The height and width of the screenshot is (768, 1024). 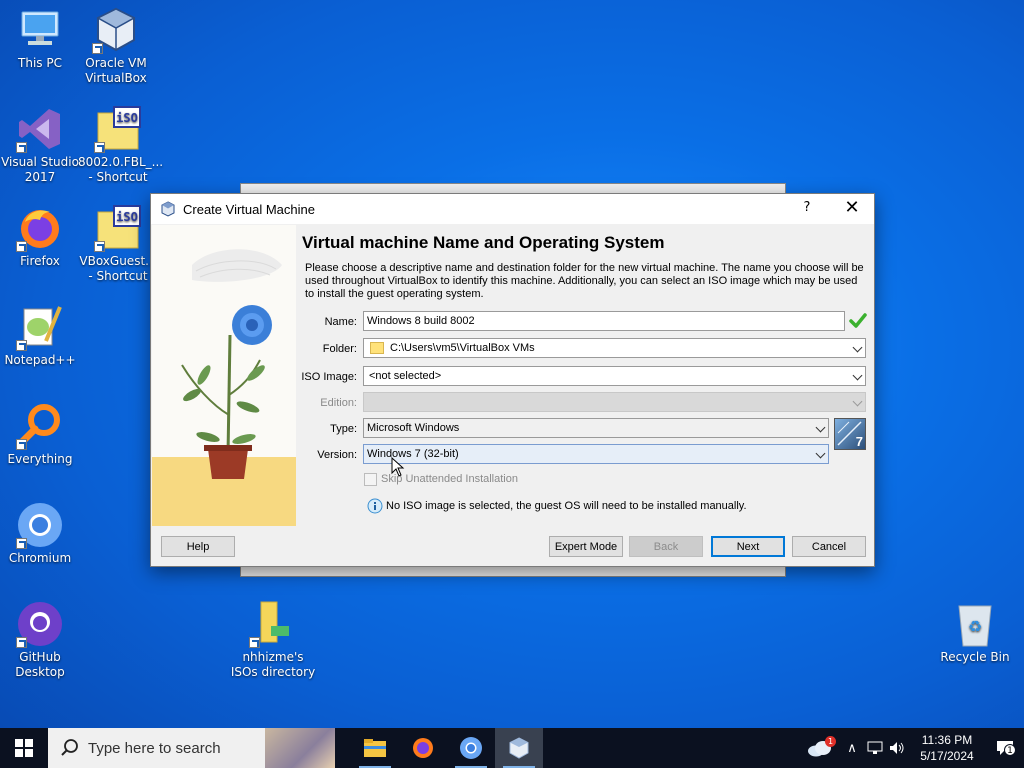 What do you see at coordinates (875, 748) in the screenshot?
I see `network-icon` at bounding box center [875, 748].